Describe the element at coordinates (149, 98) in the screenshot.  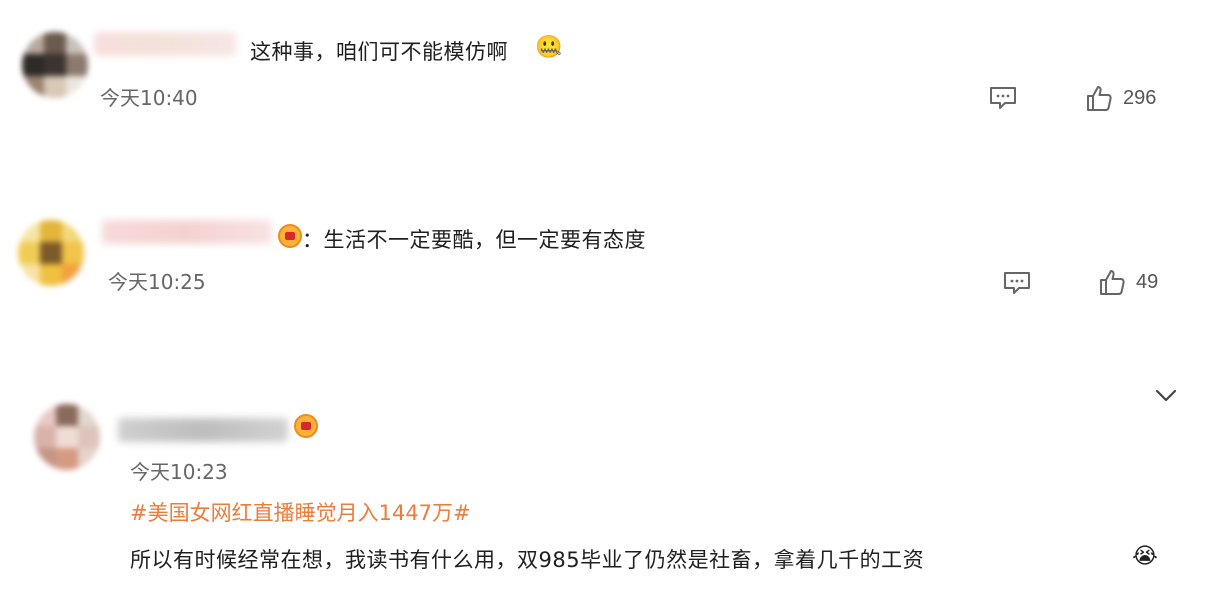
I see `comment-time: 今天10:40` at that location.